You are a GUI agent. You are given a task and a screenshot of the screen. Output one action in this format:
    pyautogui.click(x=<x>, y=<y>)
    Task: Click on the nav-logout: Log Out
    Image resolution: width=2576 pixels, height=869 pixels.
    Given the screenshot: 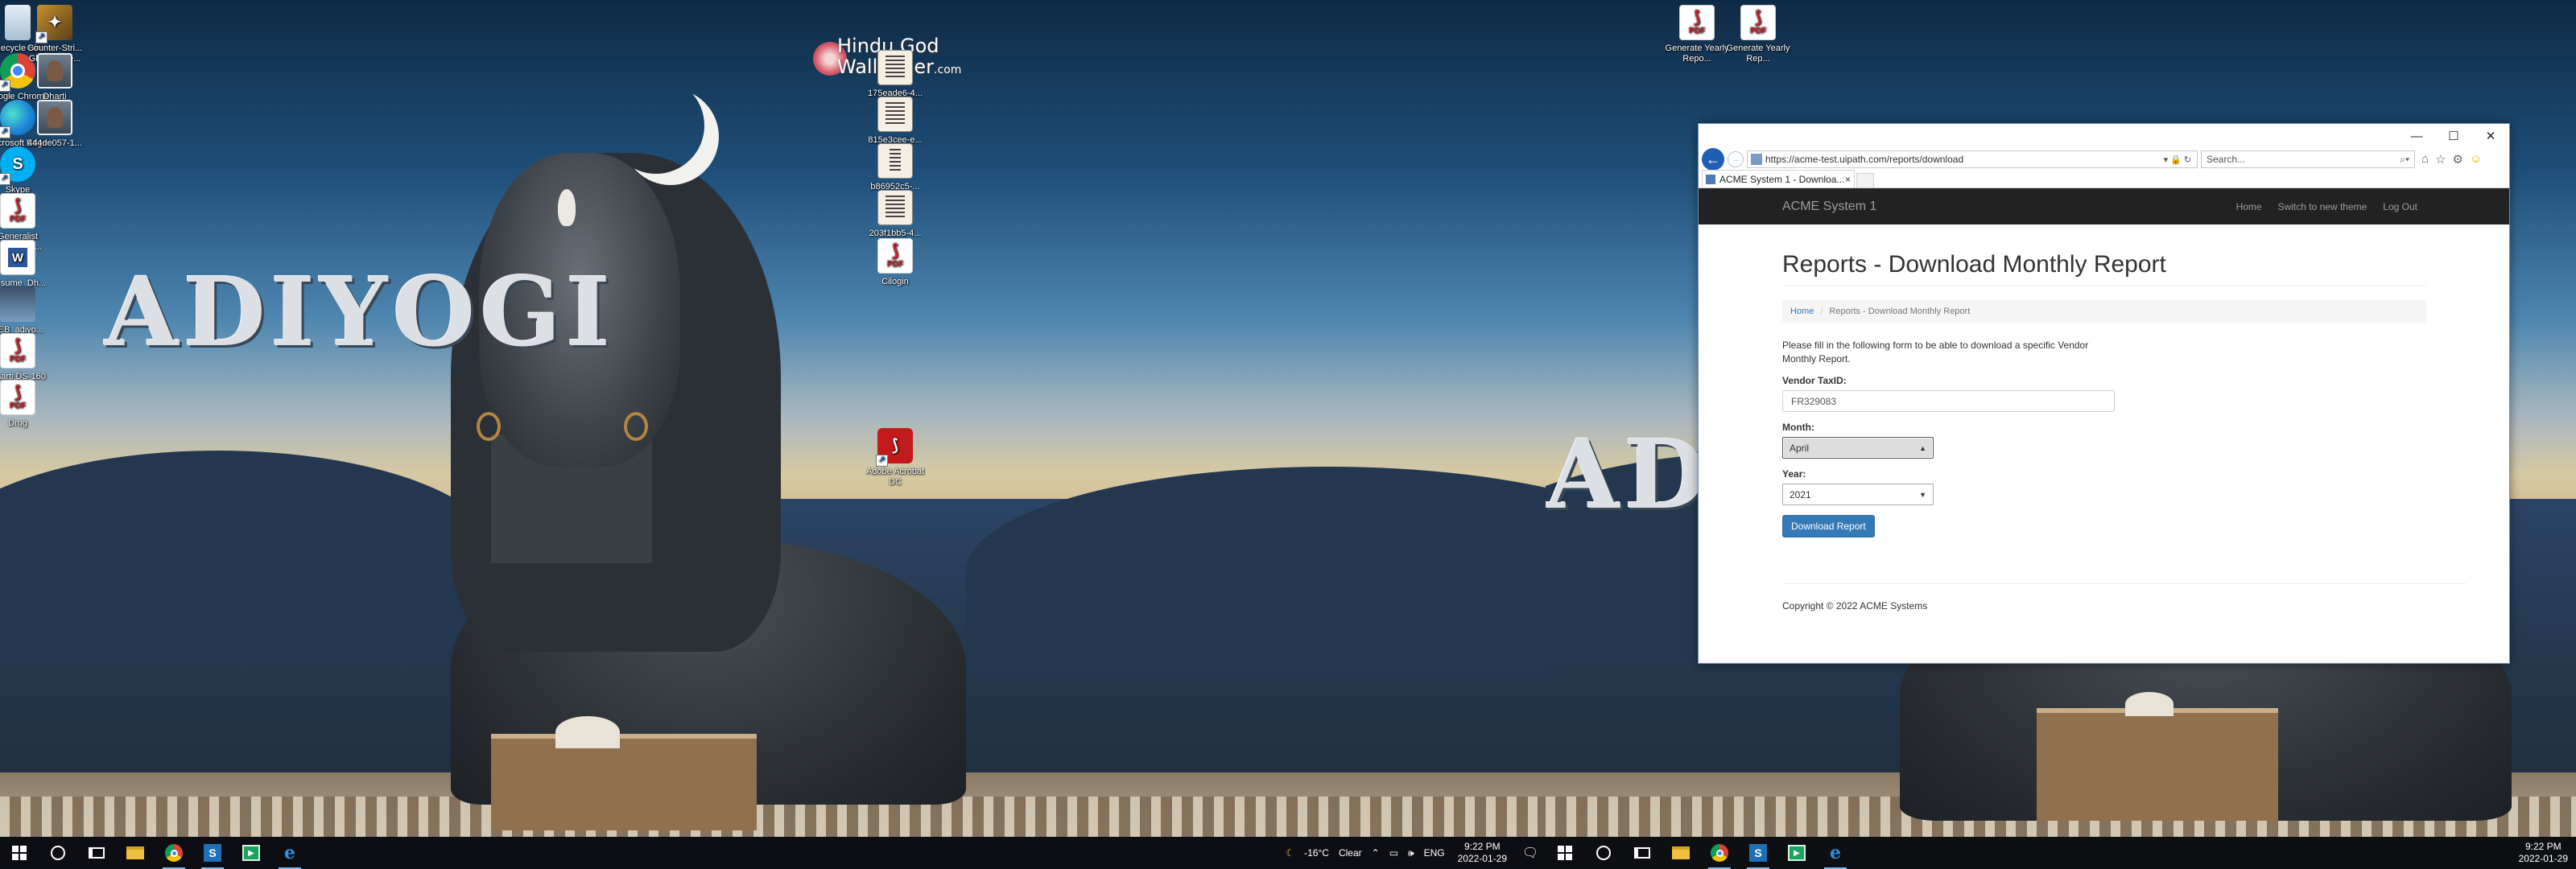 What is the action you would take?
    pyautogui.click(x=2400, y=206)
    